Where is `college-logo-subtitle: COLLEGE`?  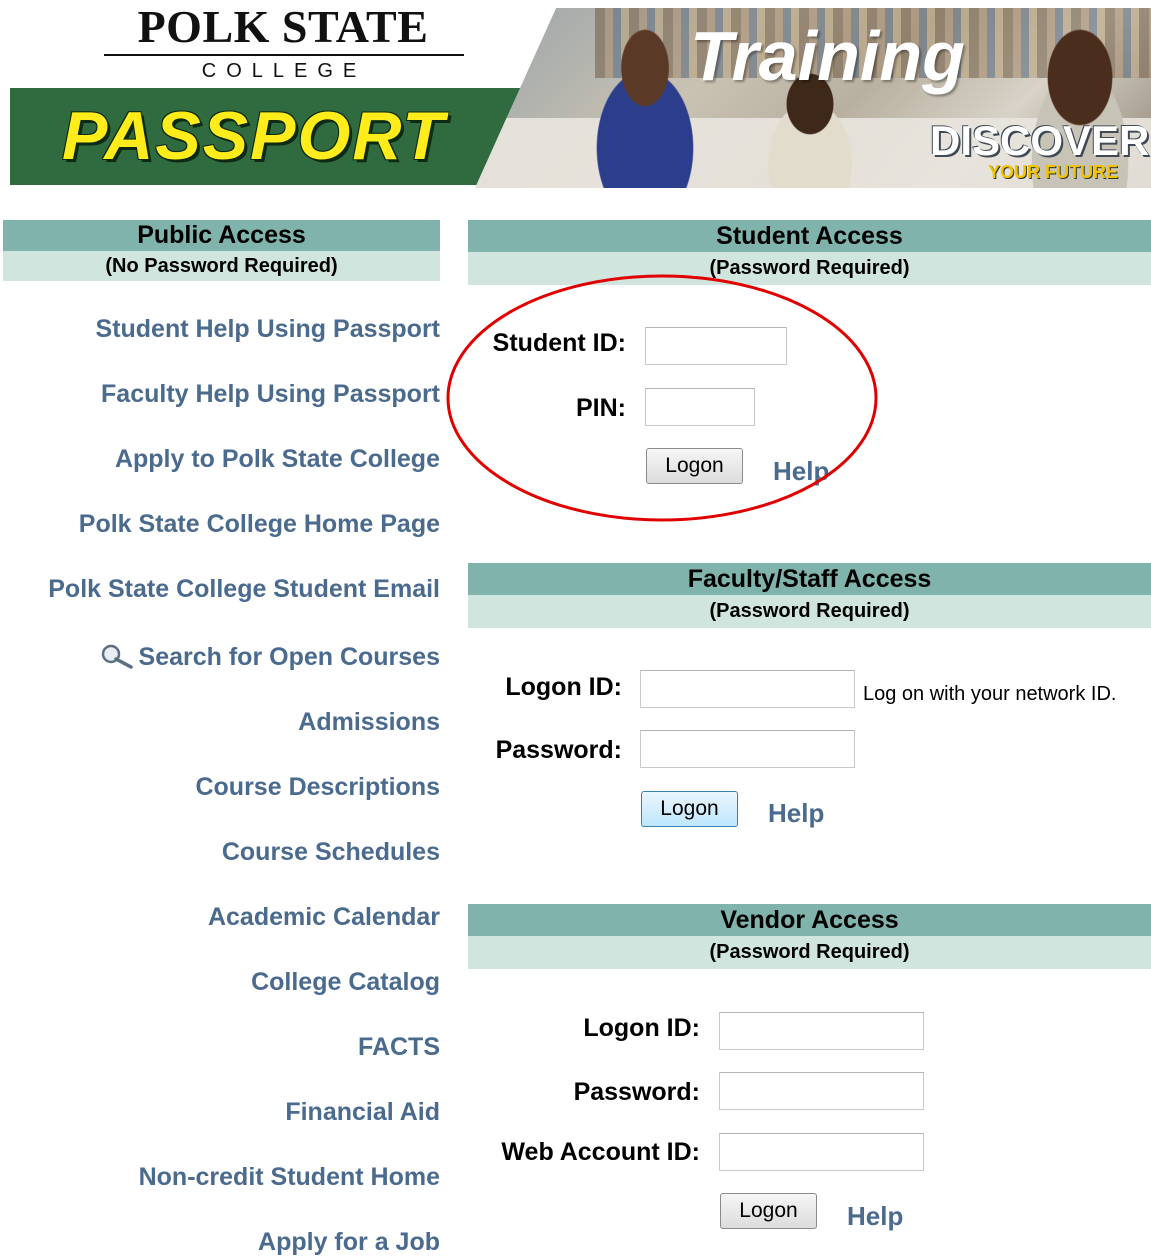 college-logo-subtitle: COLLEGE is located at coordinates (284, 71).